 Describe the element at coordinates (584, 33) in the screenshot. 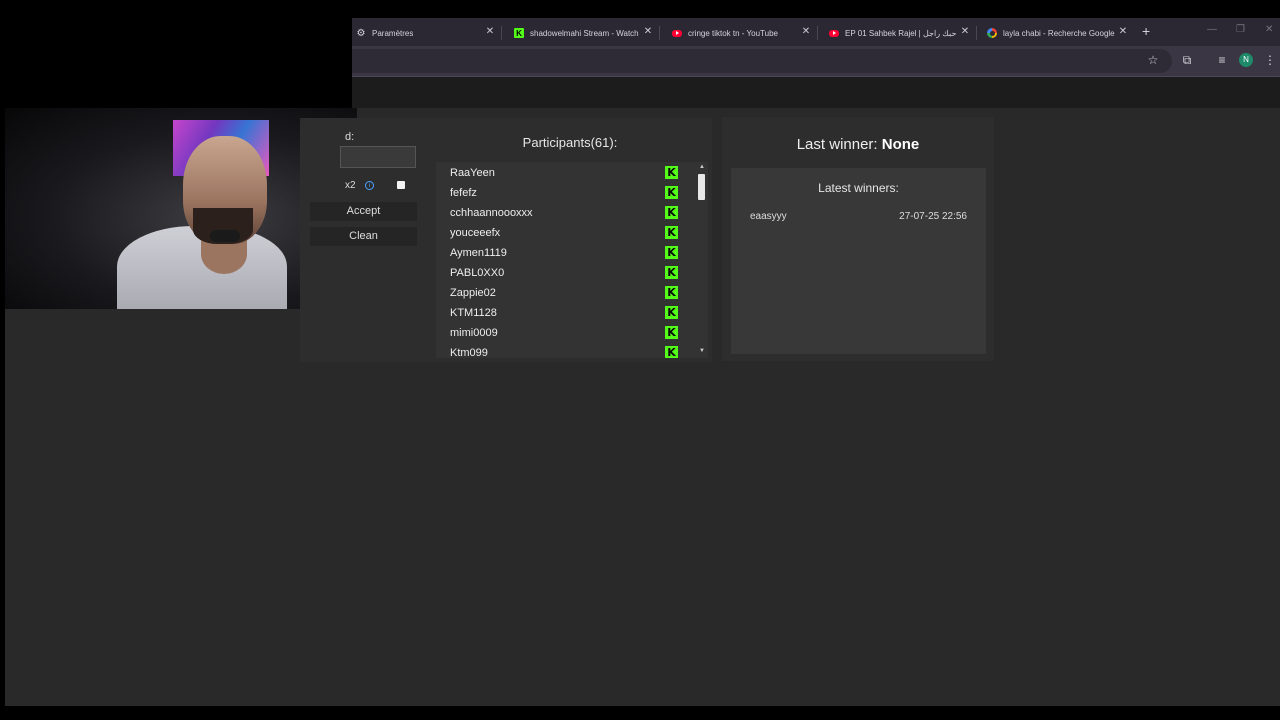

I see `tab-title: shadowelmahi Stream - Watch` at that location.